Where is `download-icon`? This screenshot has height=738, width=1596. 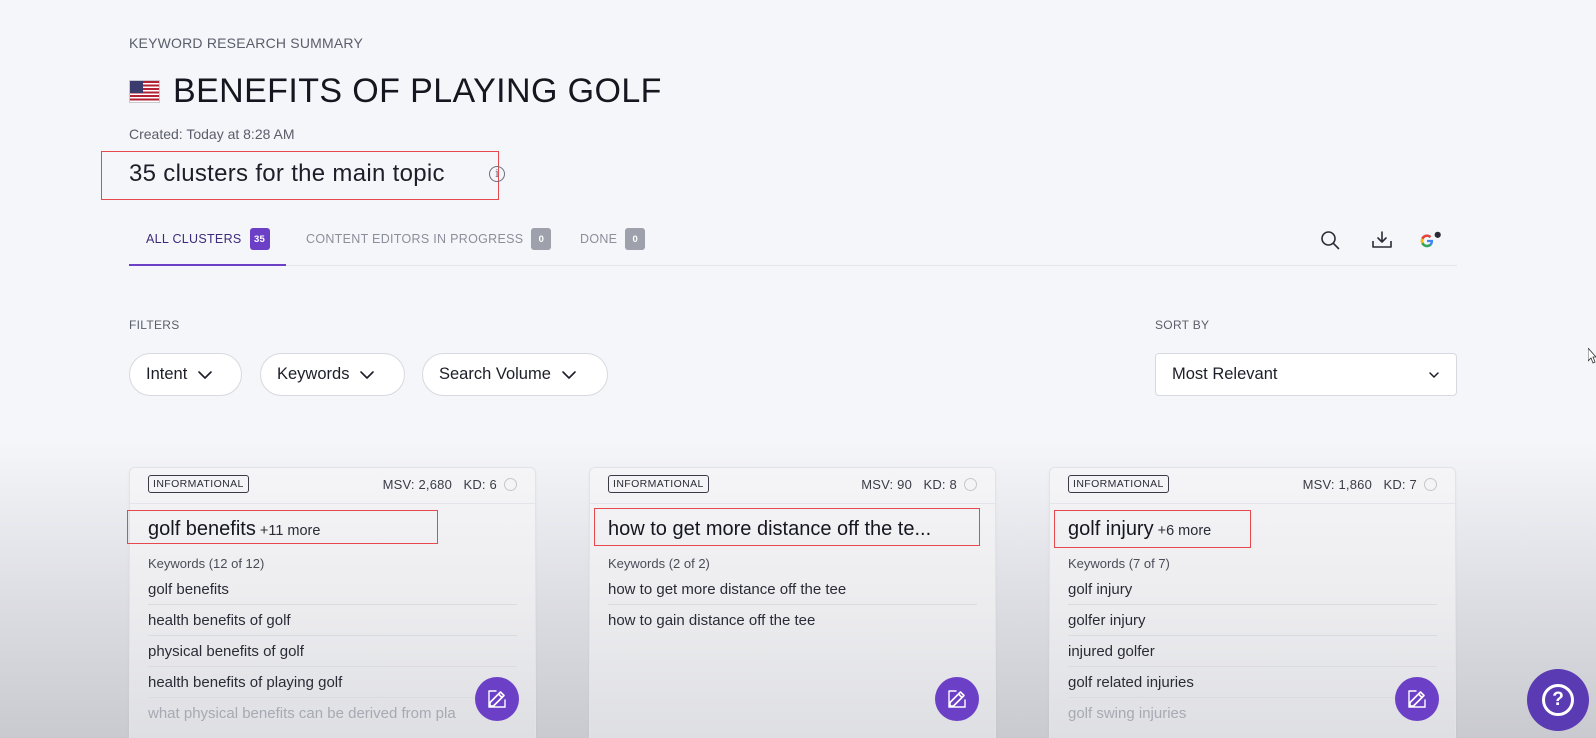
download-icon is located at coordinates (1382, 240).